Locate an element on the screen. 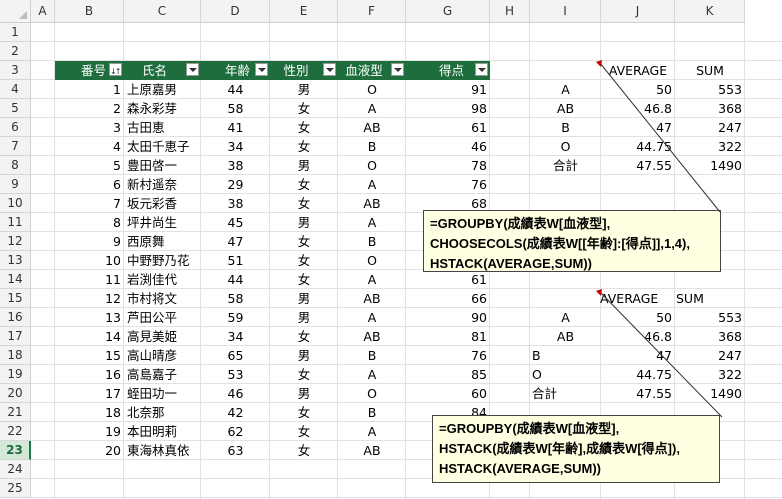 Image resolution: width=782 pixels, height=499 pixels. table-header-label: 性別 is located at coordinates (296, 70).